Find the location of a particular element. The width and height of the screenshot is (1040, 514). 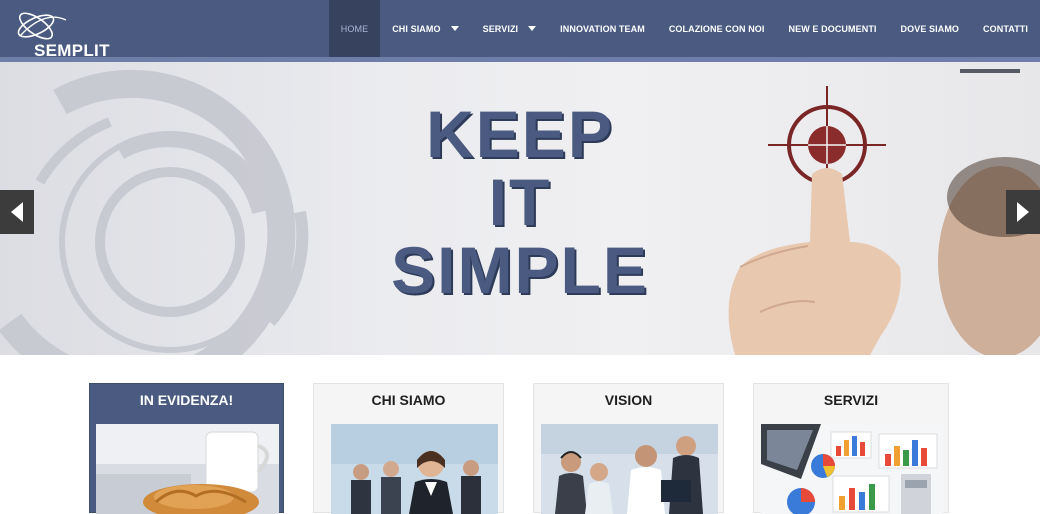

nav-dove-siamo: DOVE SIAMO is located at coordinates (930, 28).